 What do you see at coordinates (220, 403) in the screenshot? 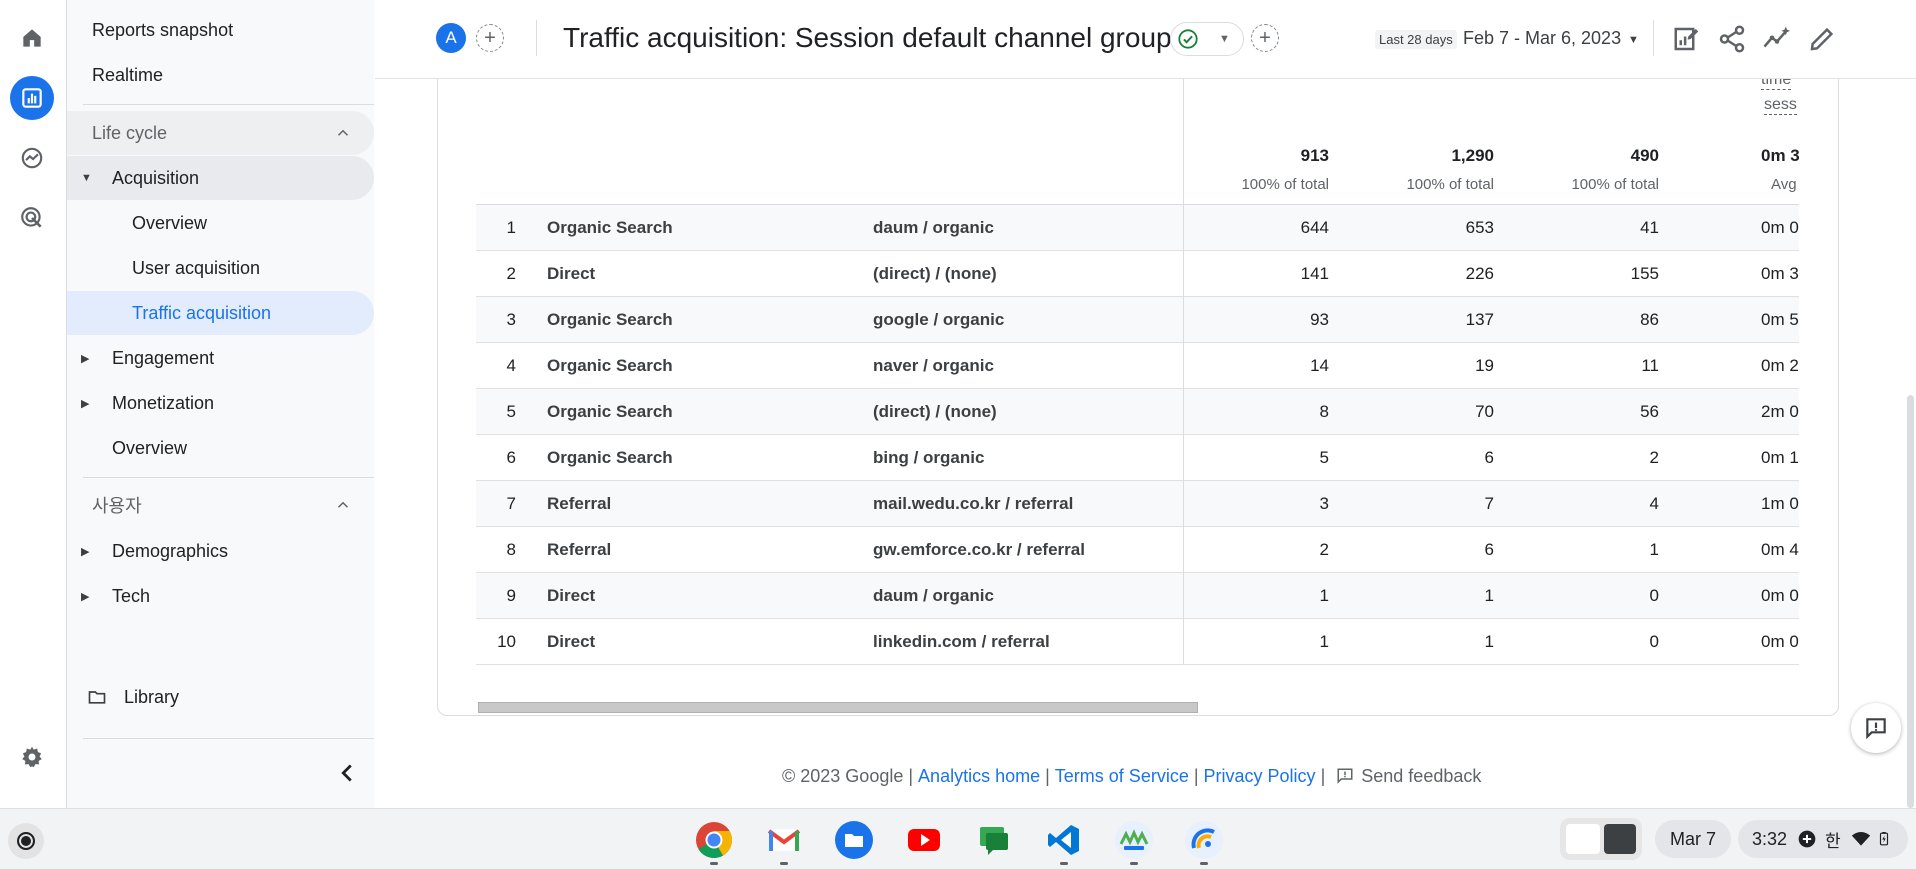
I see `nav-monetization: ▶ Monetization` at bounding box center [220, 403].